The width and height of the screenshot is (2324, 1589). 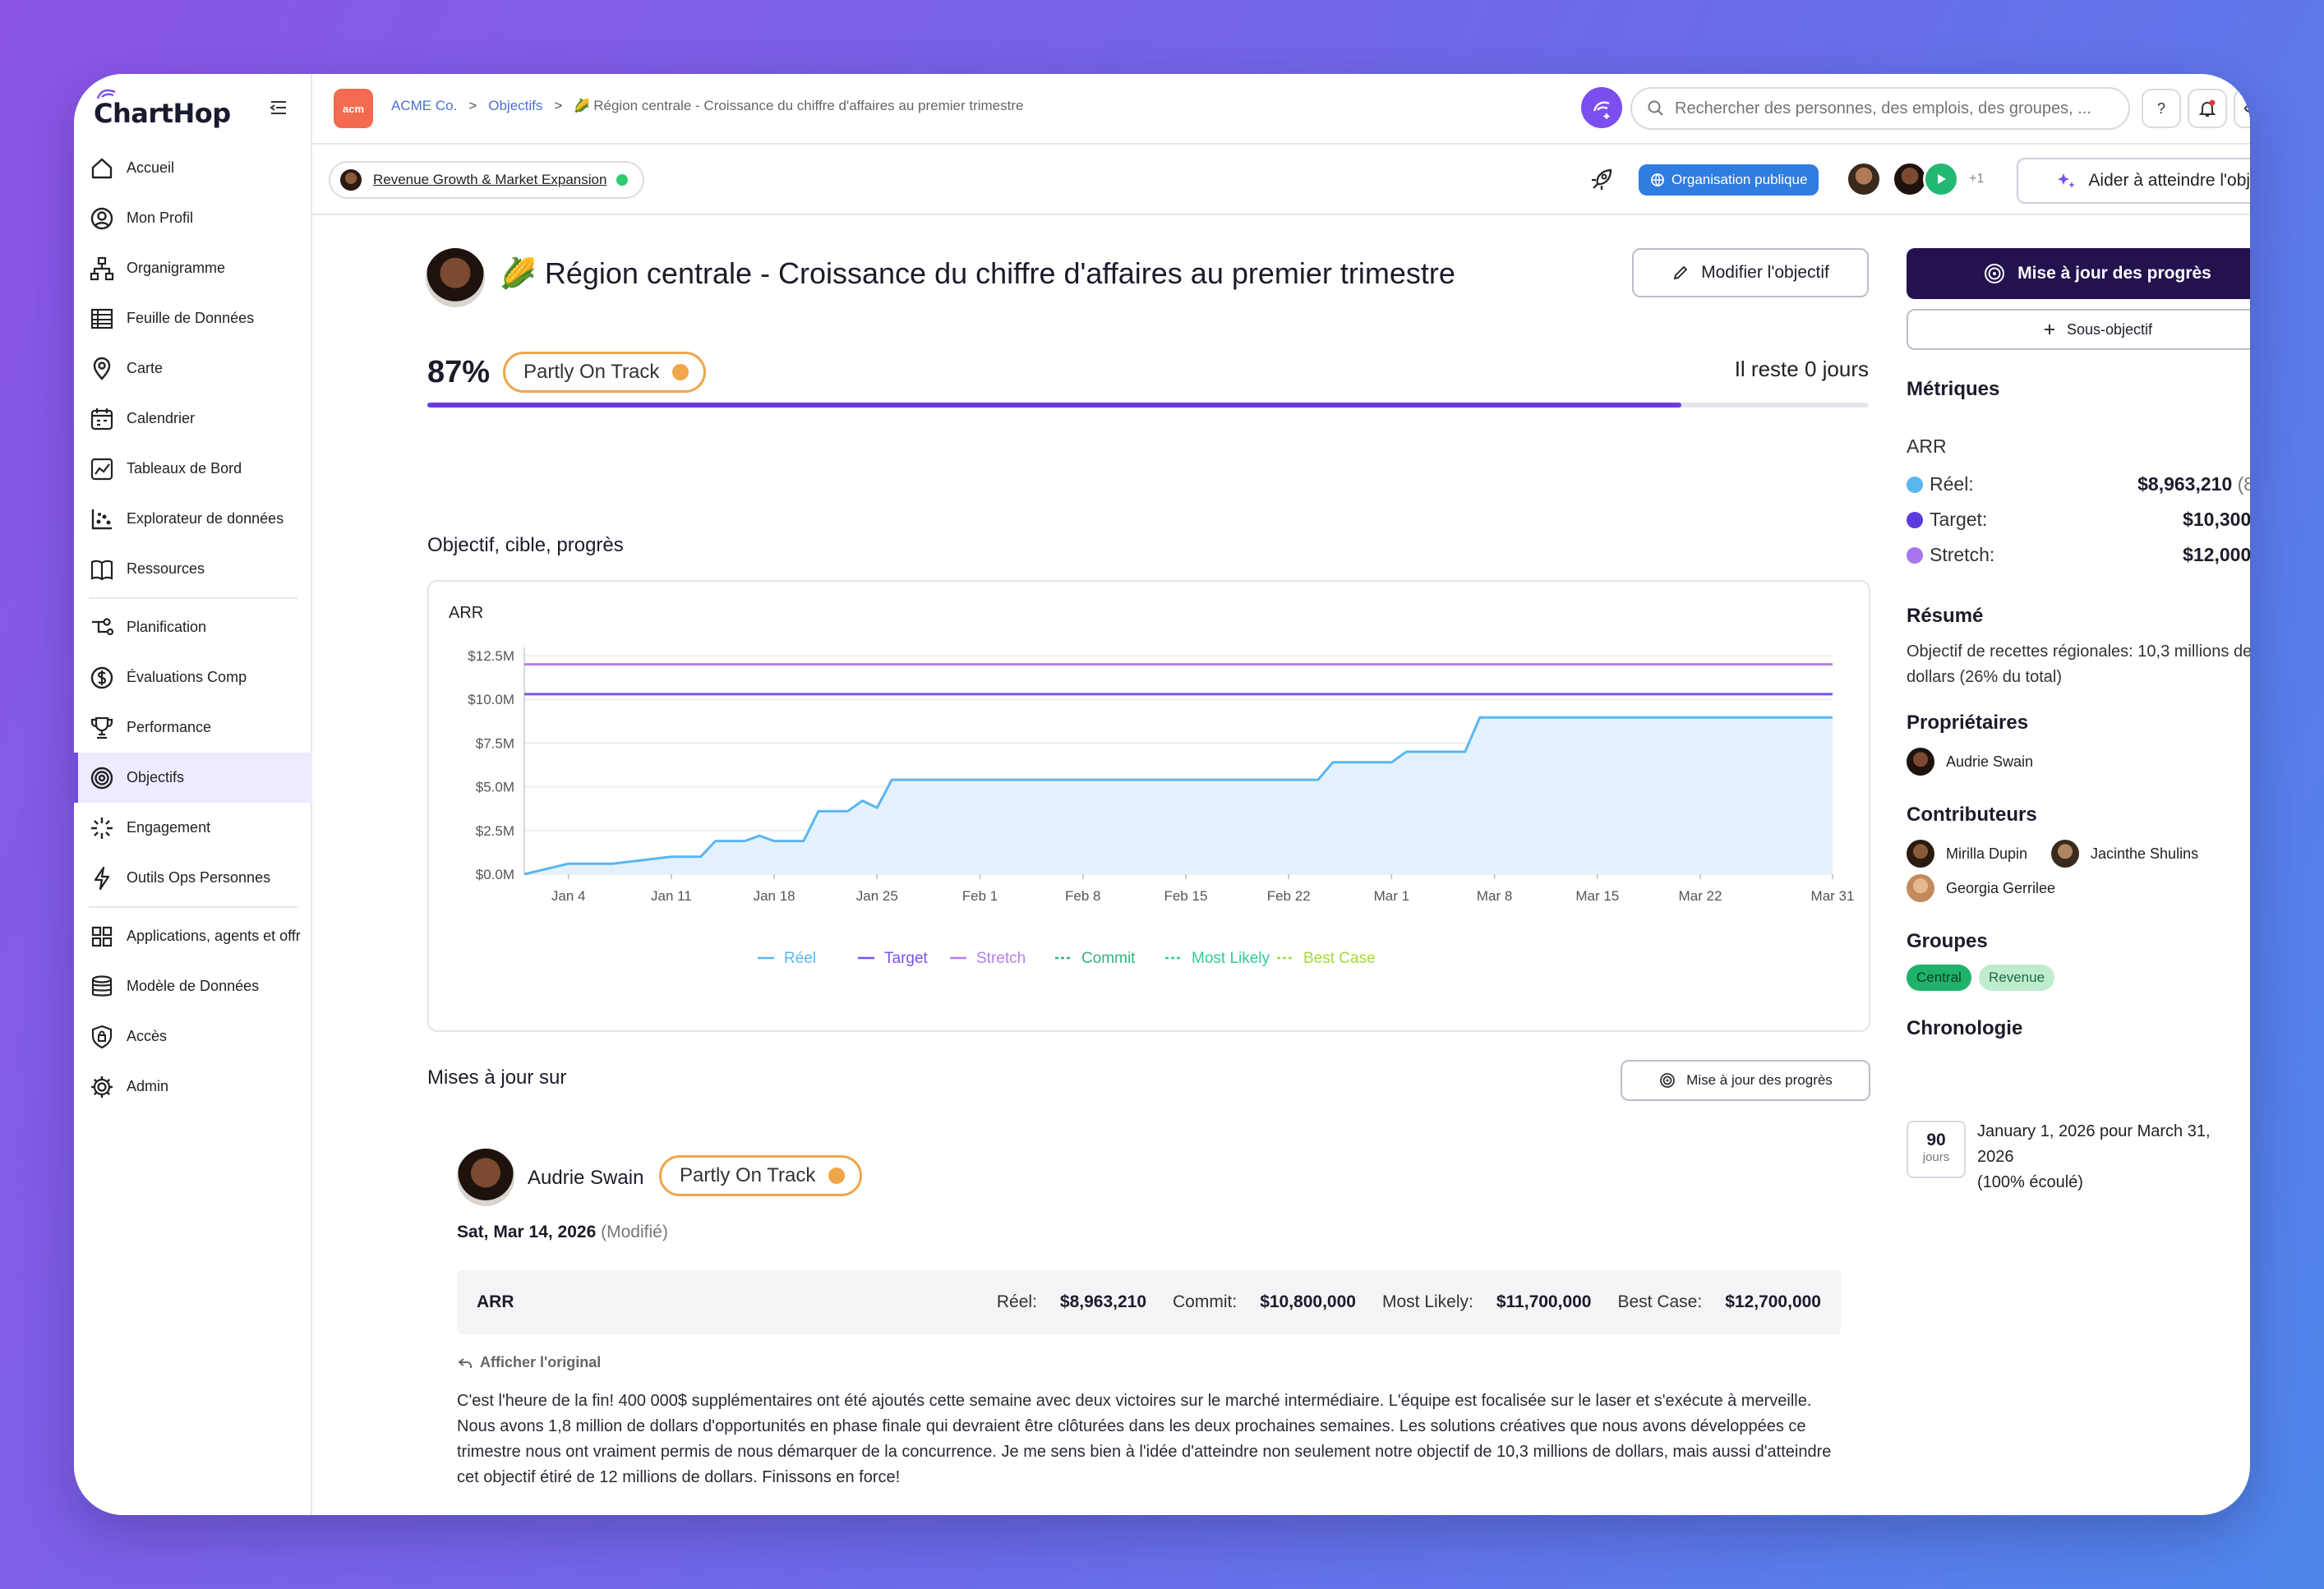 I want to click on contributor-item: Jacinthe Shulins, so click(x=2124, y=854).